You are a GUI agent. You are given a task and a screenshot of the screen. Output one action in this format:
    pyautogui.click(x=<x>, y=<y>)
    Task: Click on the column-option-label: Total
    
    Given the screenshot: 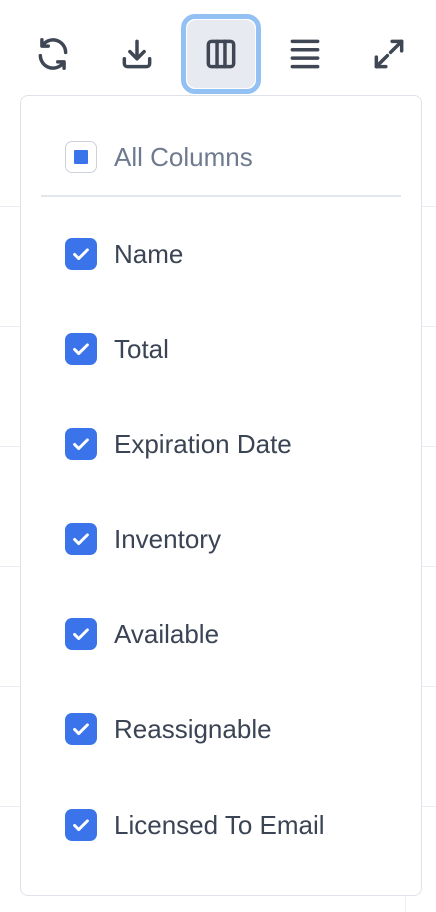 What is the action you would take?
    pyautogui.click(x=141, y=348)
    